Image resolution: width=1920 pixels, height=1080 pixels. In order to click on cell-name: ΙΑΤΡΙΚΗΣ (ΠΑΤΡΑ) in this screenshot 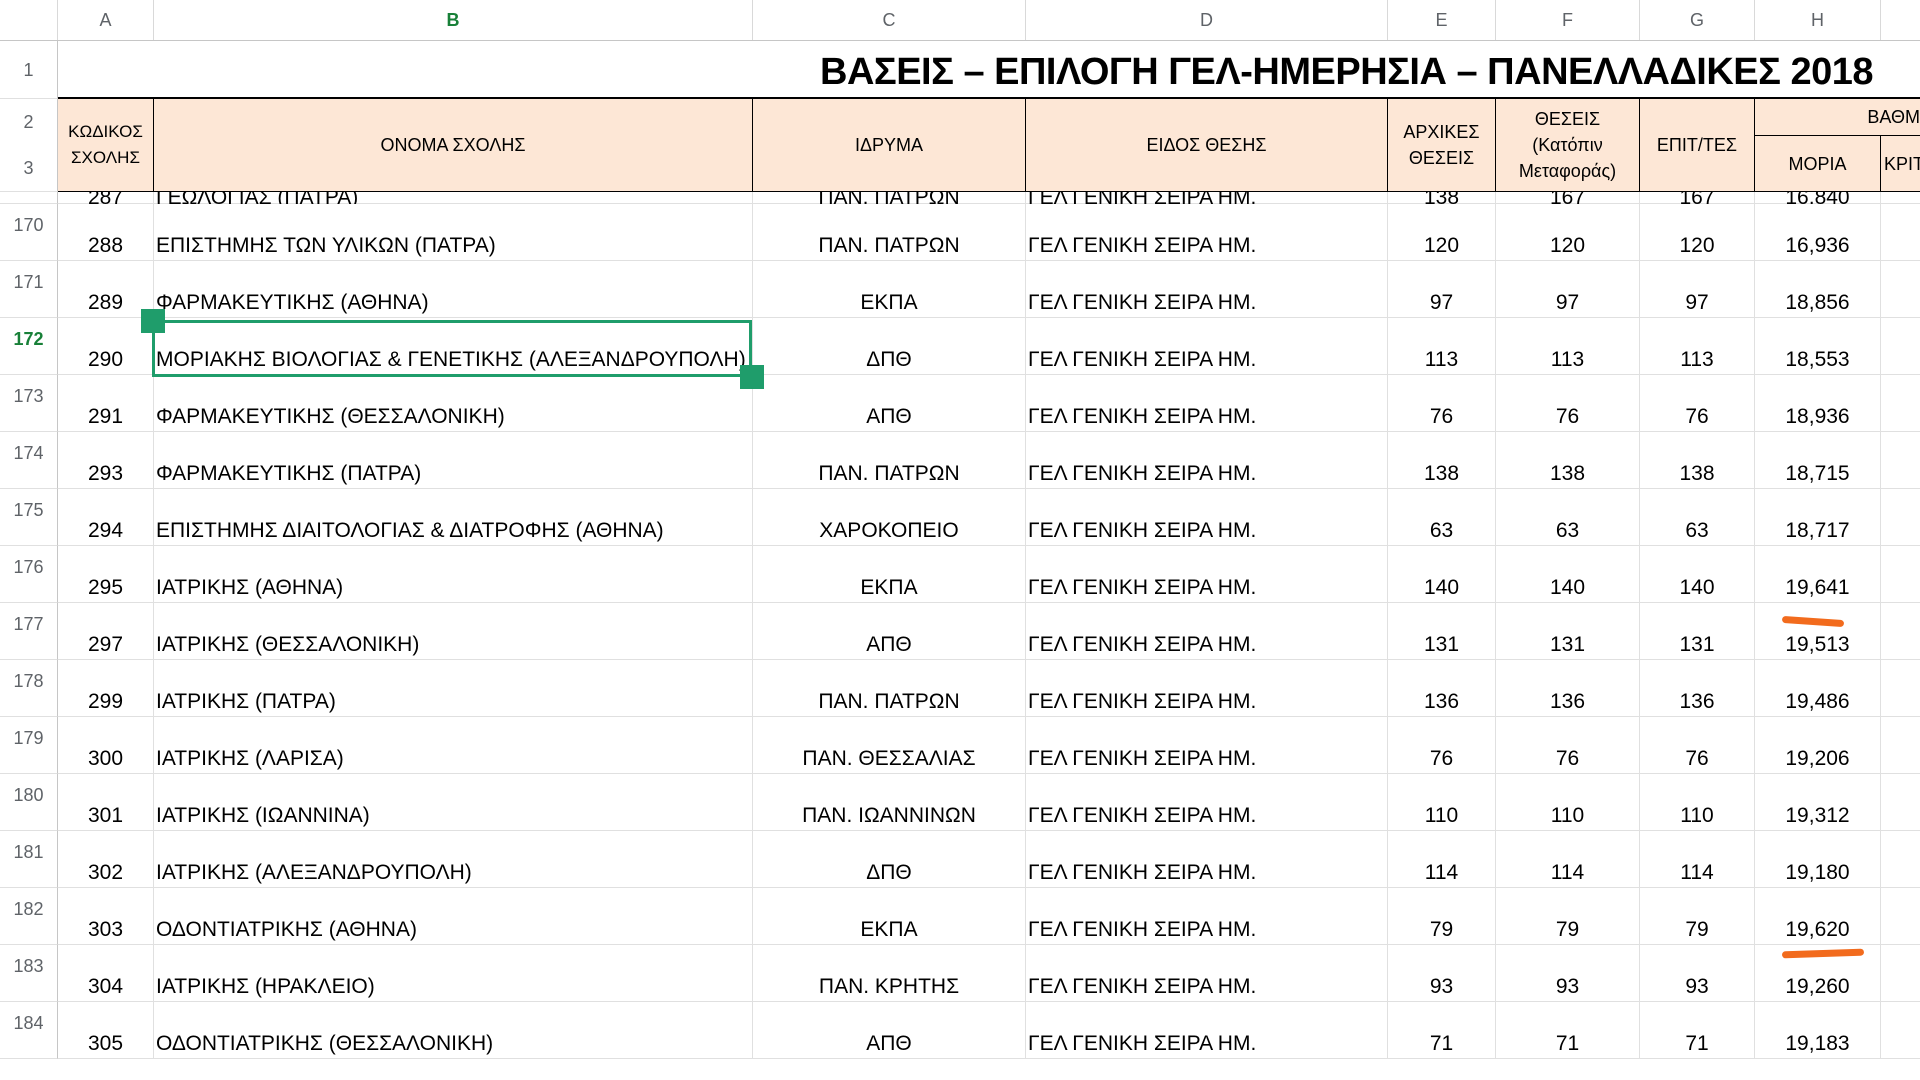, I will do `click(453, 688)`.